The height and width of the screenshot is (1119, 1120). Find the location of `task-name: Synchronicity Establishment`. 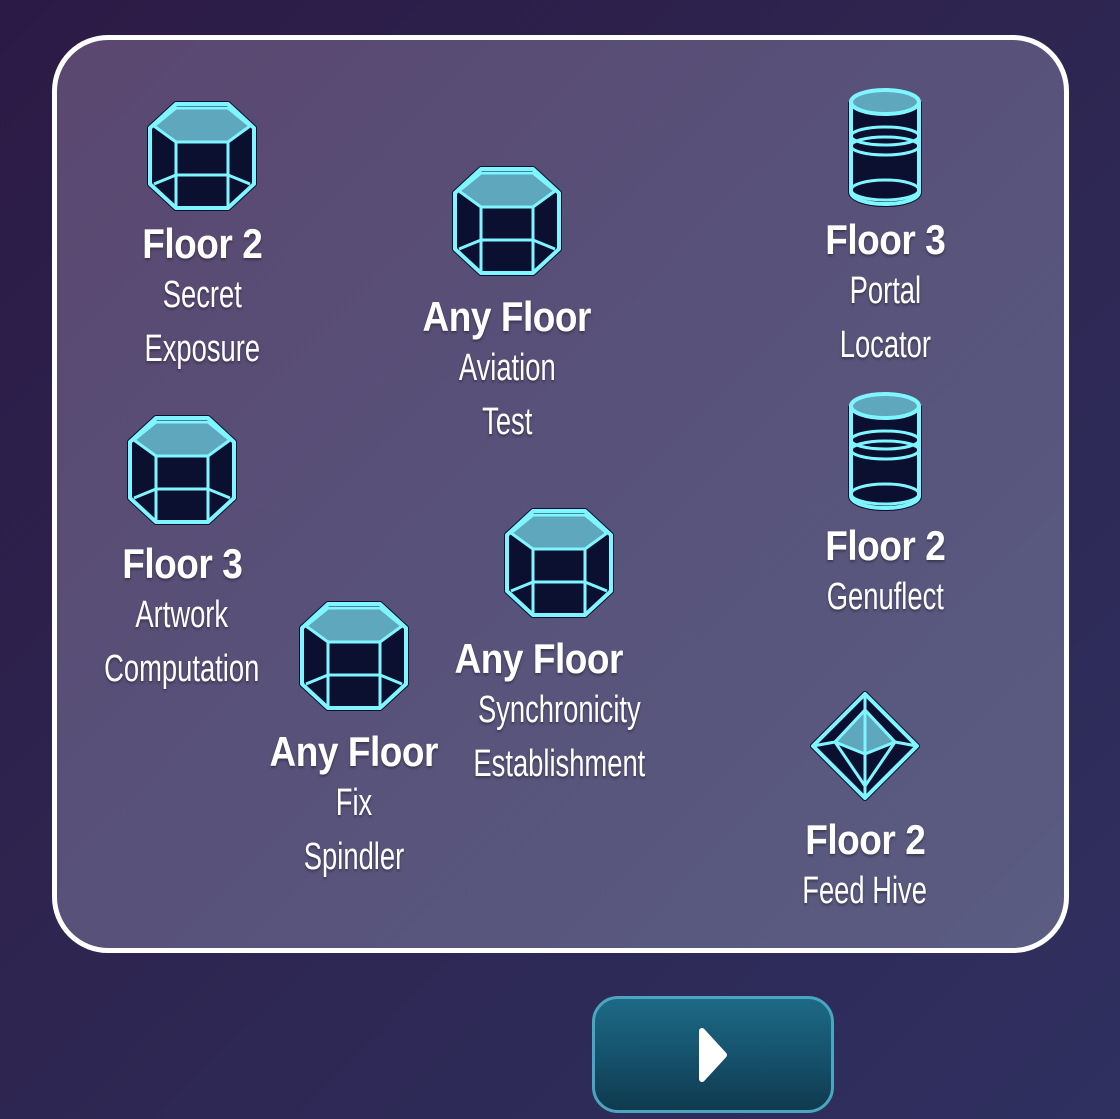

task-name: Synchronicity Establishment is located at coordinates (559, 737).